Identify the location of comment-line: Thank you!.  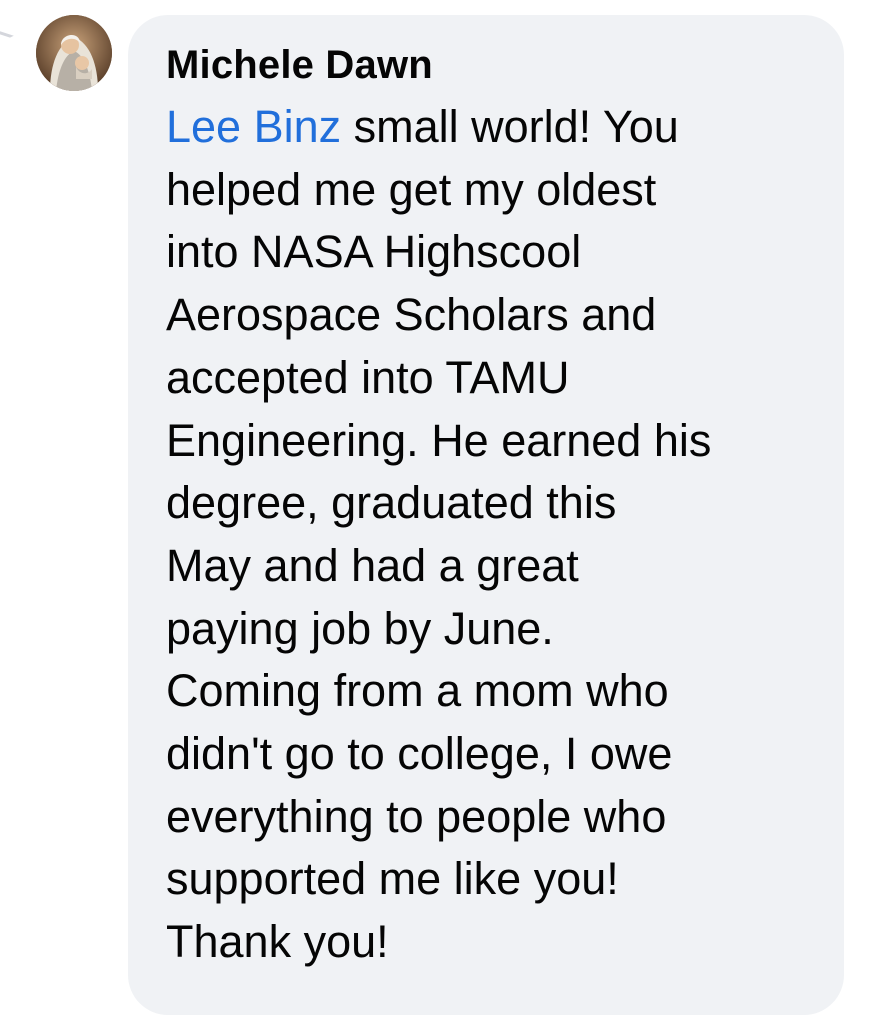
(277, 942).